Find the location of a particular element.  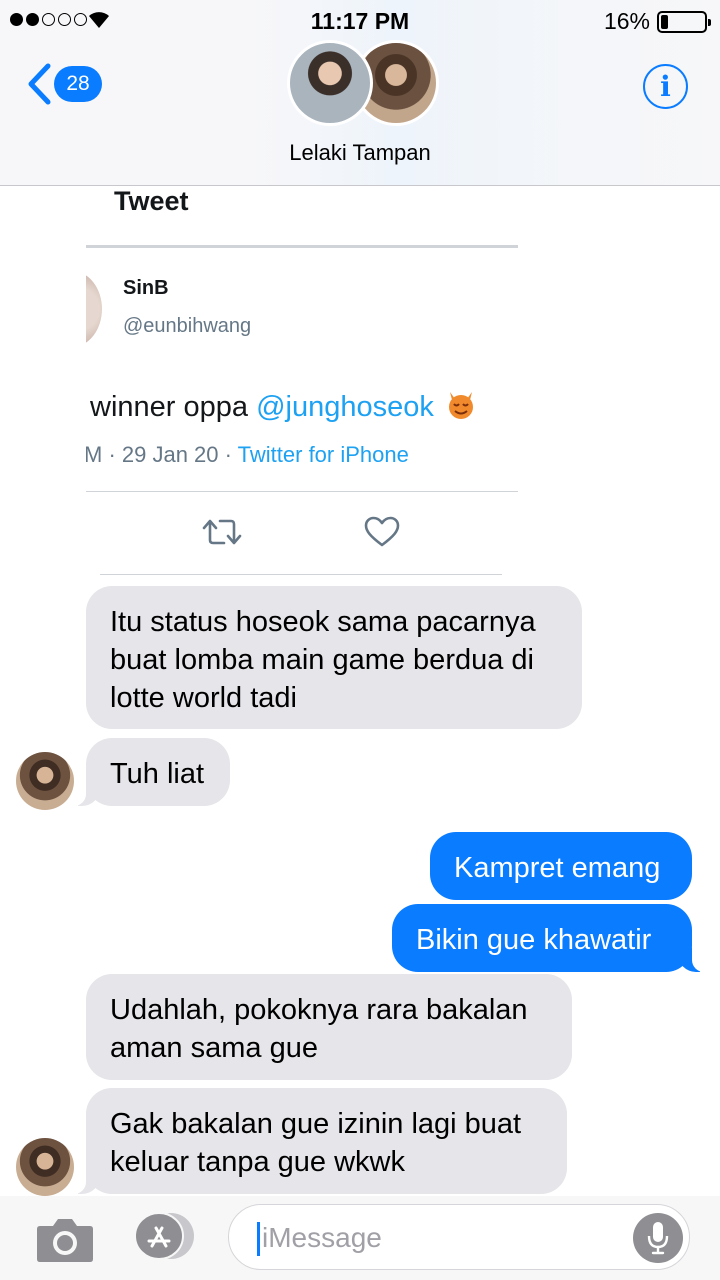

back-button: 28 is located at coordinates (64, 84).